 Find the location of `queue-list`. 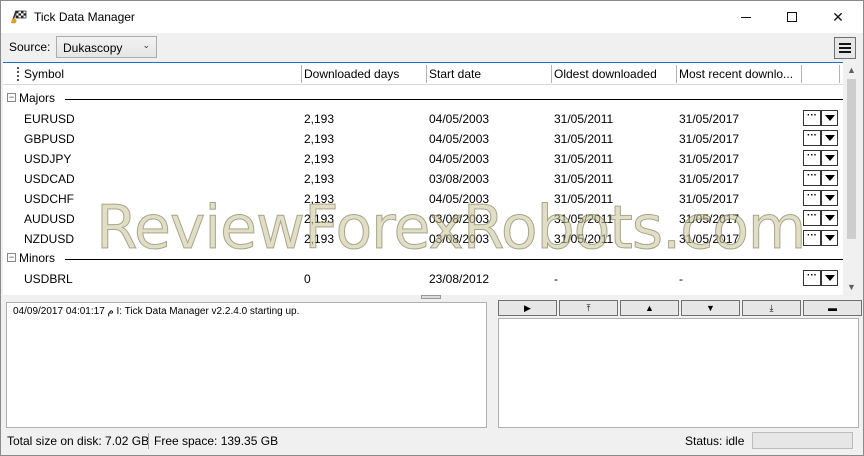

queue-list is located at coordinates (678, 373).